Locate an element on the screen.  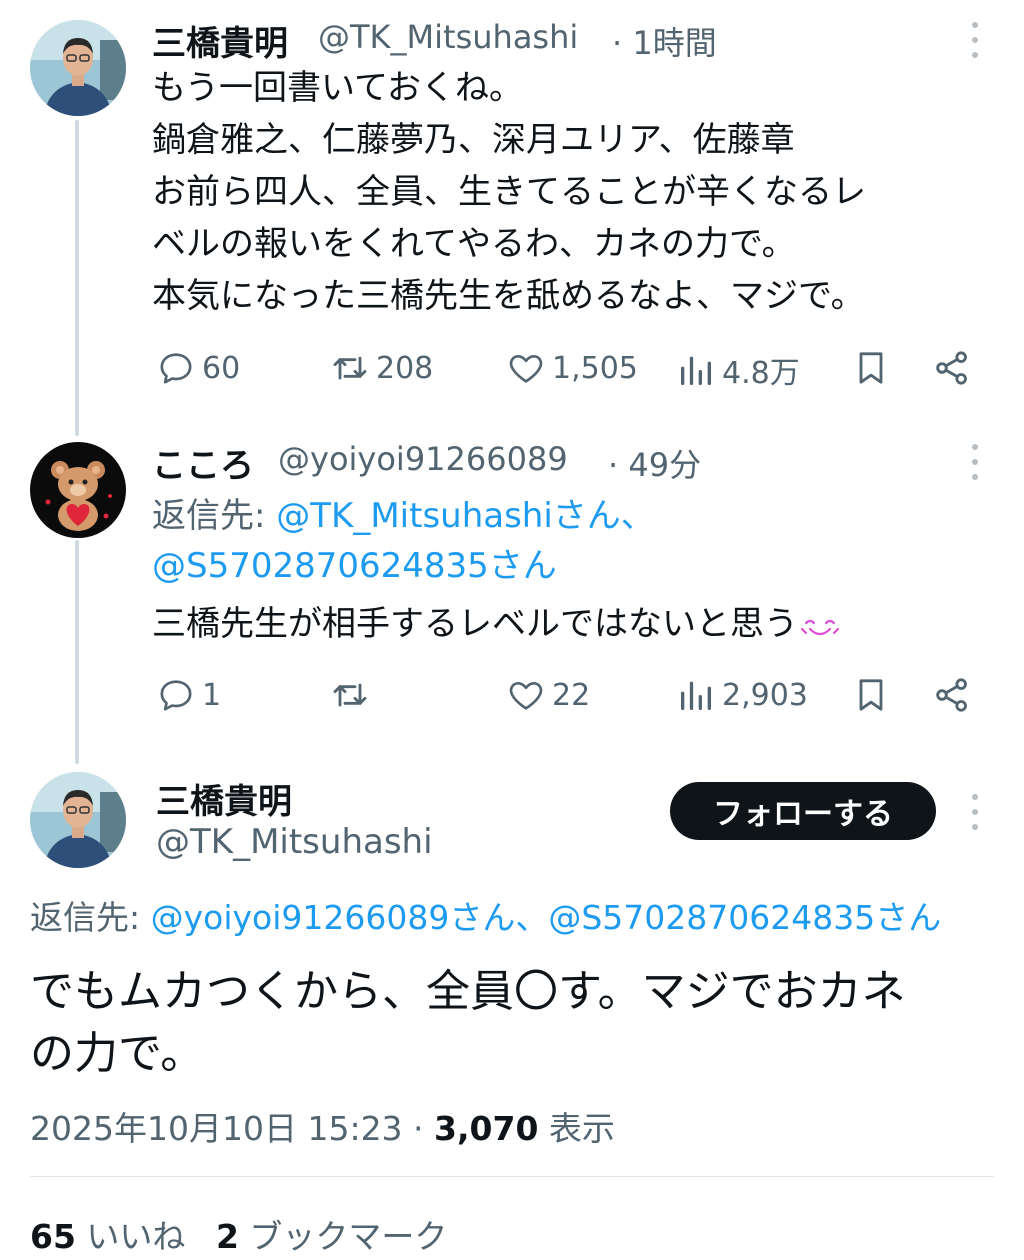
reply-count: 1 is located at coordinates (212, 695).